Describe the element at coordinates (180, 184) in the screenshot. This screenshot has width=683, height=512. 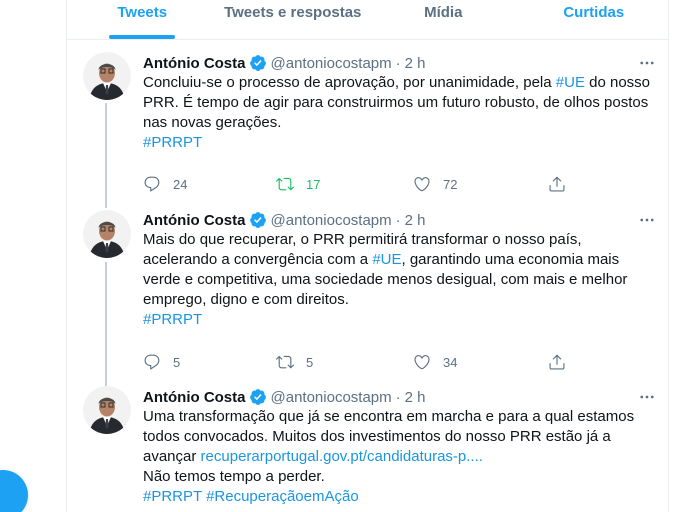
I see `reply-count: 24` at that location.